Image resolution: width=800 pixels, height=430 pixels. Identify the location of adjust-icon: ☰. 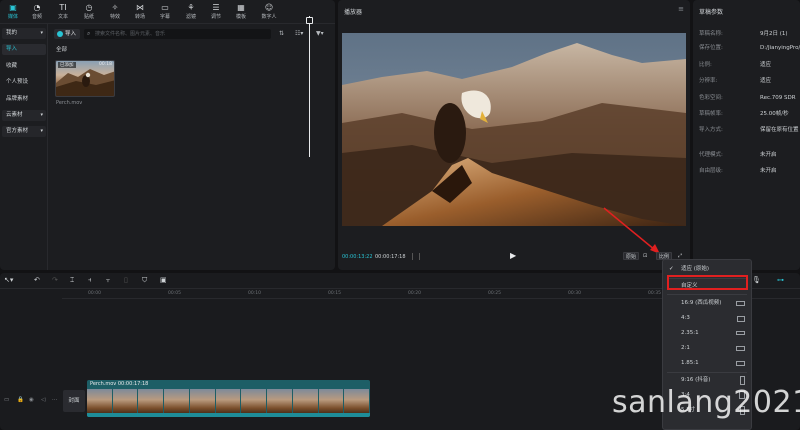
(216, 7).